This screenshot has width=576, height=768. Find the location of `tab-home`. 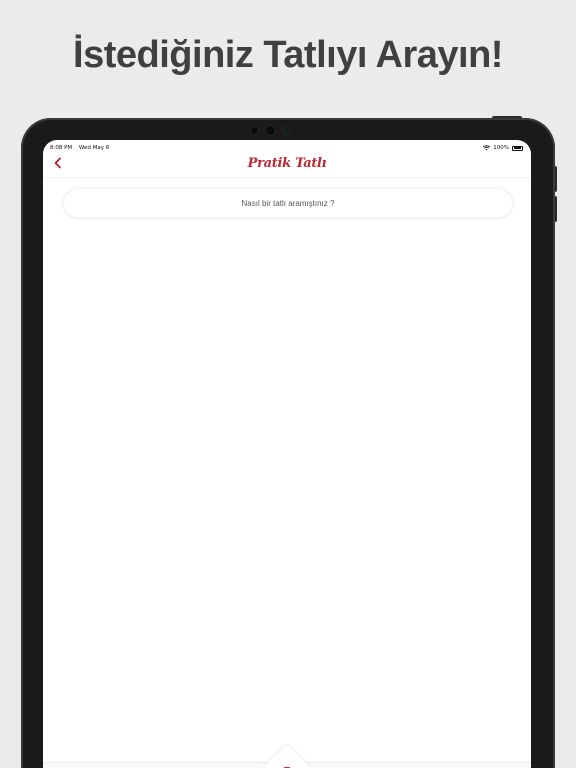

tab-home is located at coordinates (287, 755).